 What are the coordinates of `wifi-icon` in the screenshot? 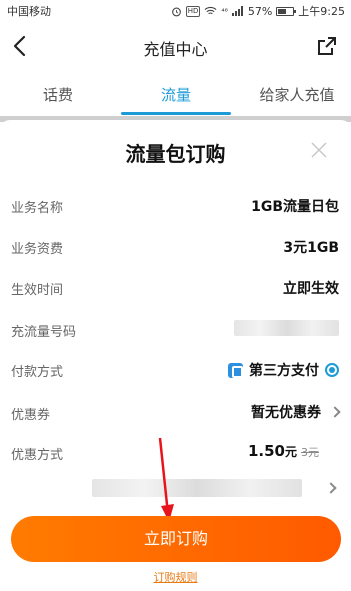 It's located at (210, 10).